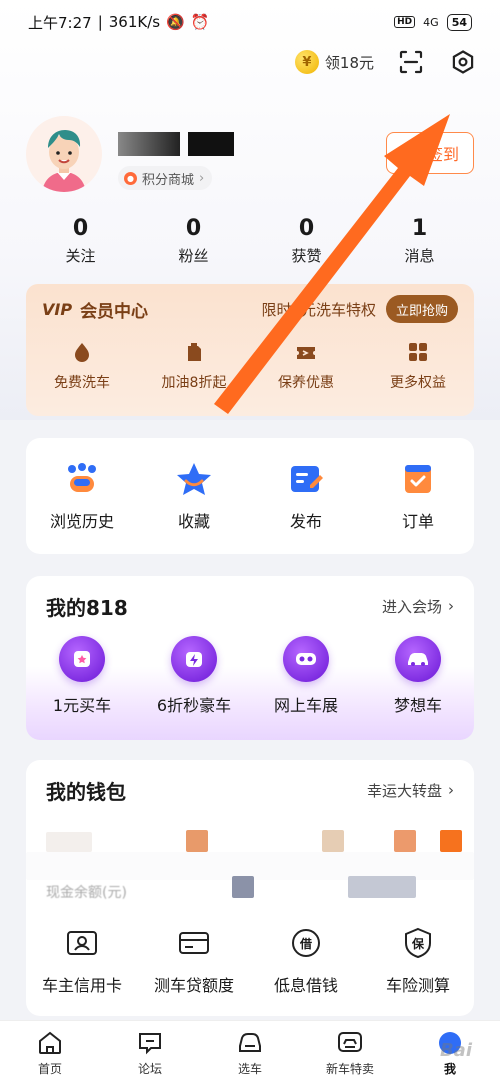 The height and width of the screenshot is (1084, 500). I want to click on card-title: 我的818, so click(87, 607).